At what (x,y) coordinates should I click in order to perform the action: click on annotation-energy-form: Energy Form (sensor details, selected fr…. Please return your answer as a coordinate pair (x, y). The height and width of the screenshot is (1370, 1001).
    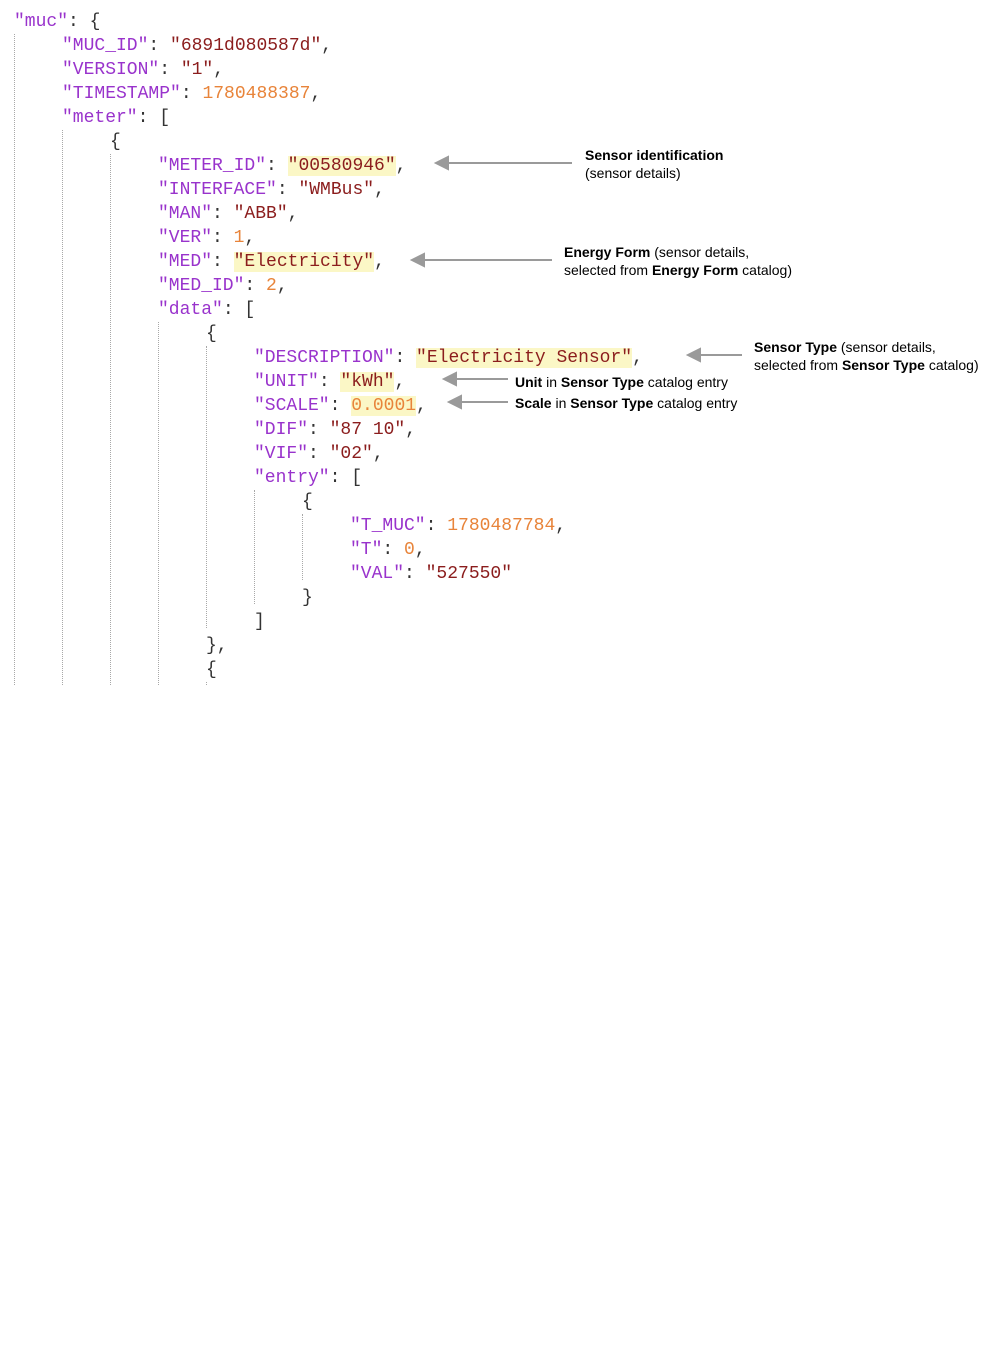
    Looking at the image, I should click on (678, 261).